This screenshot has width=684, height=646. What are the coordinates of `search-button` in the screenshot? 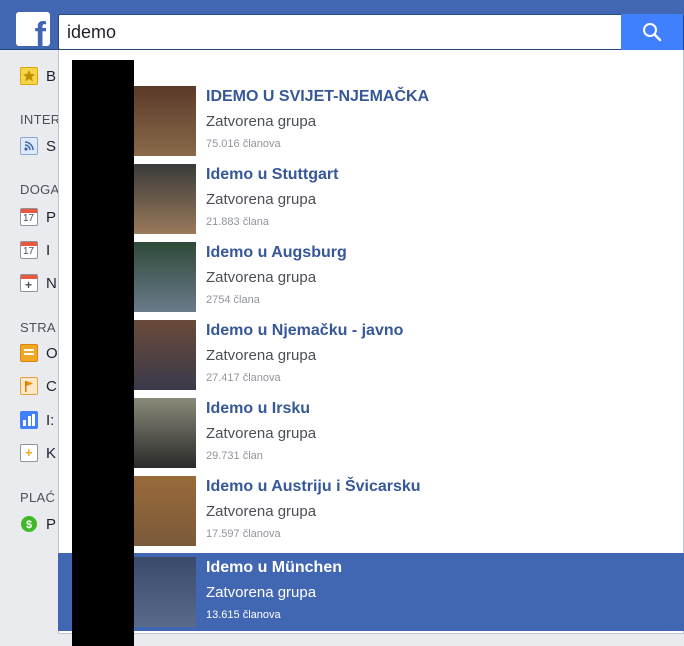 It's located at (652, 32).